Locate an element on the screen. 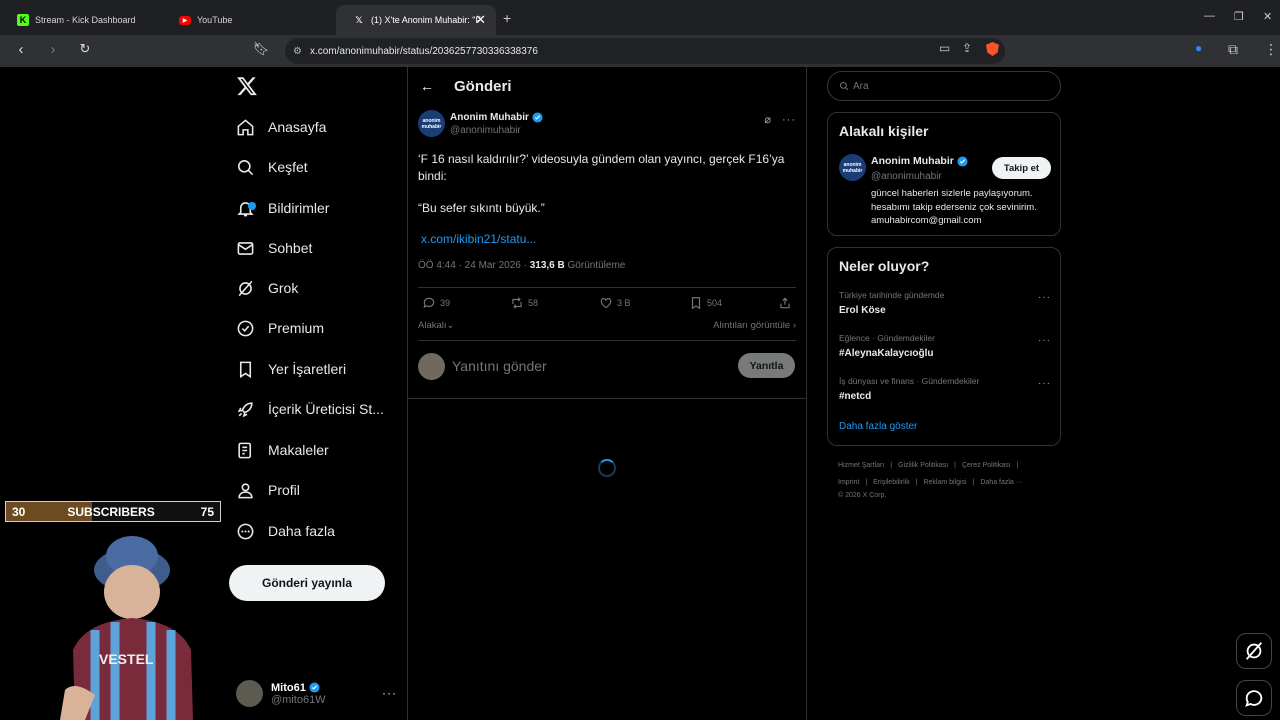 Image resolution: width=1280 pixels, height=720 pixels. home-icon is located at coordinates (245, 126).